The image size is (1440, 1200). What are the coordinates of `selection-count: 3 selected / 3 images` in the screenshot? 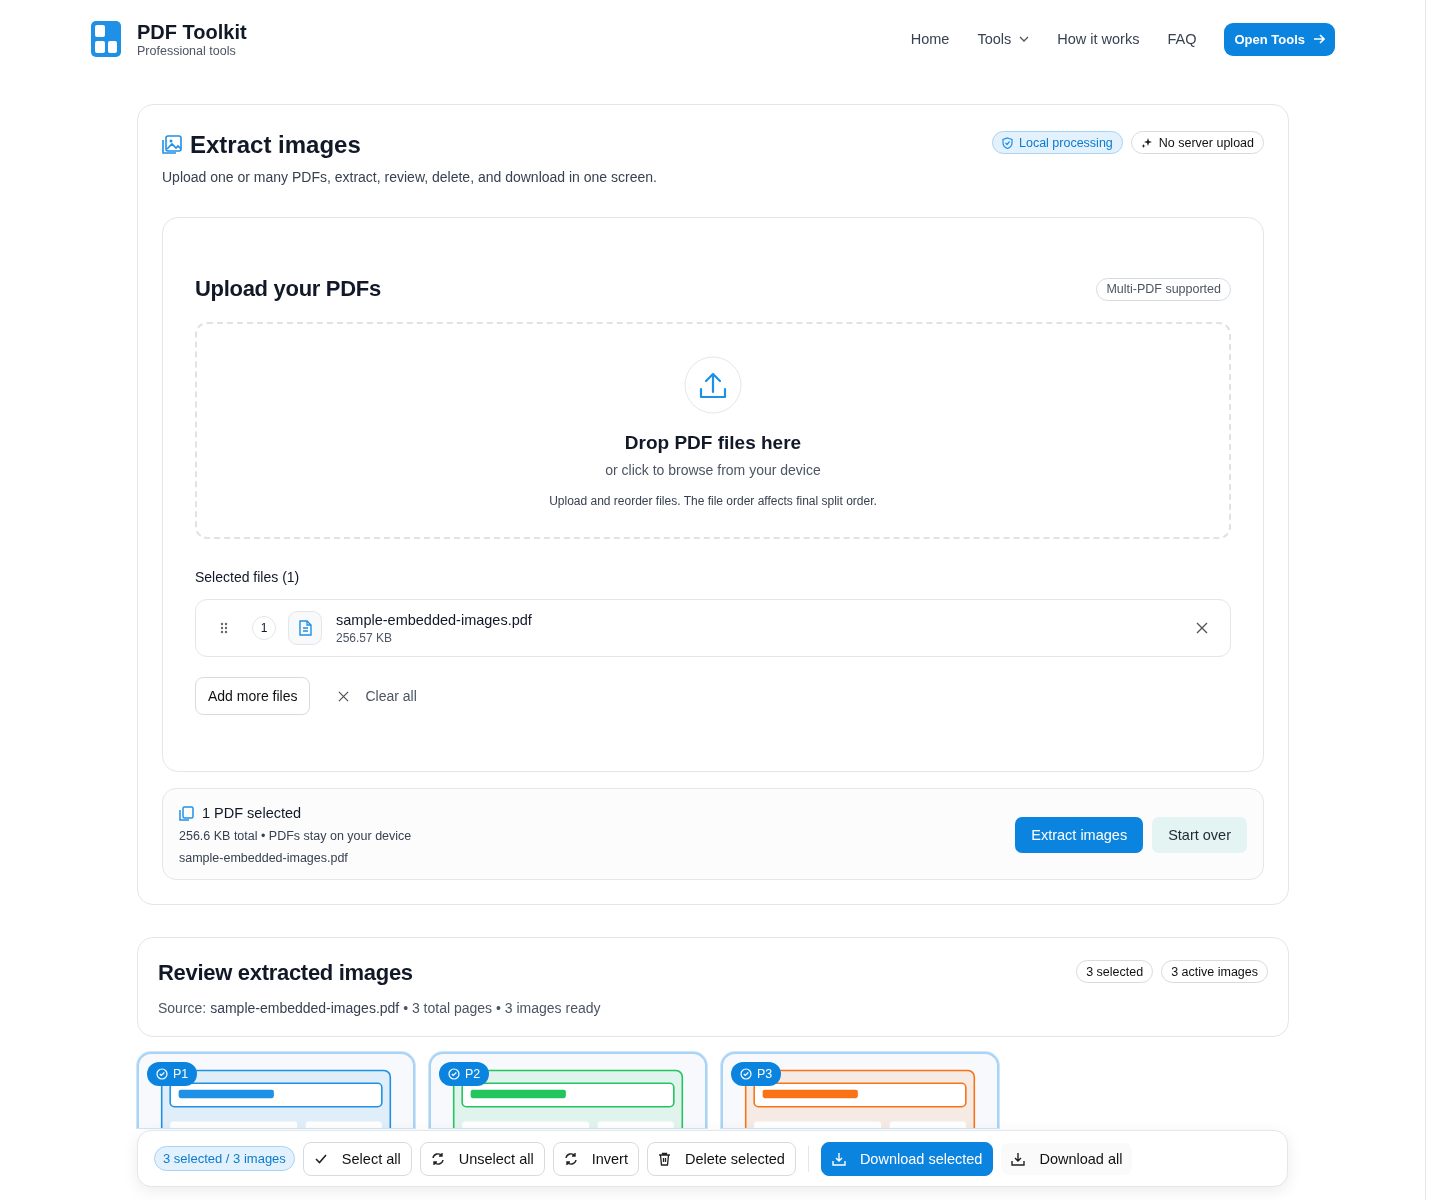 It's located at (224, 1158).